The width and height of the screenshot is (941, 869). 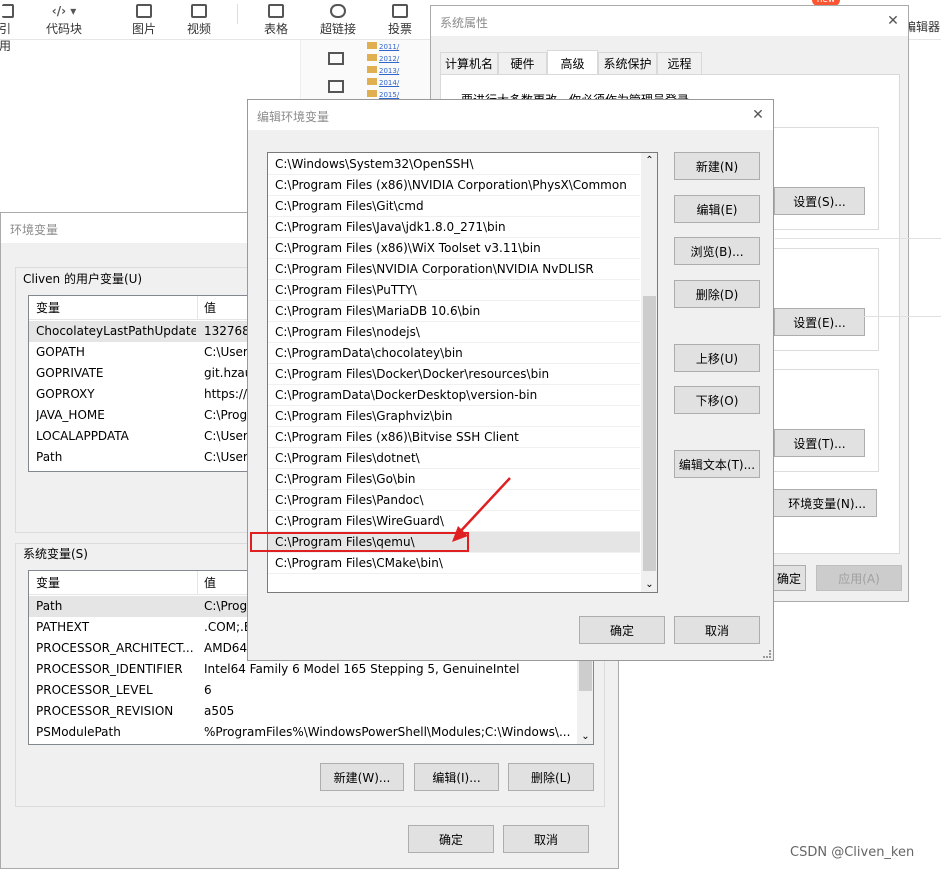 What do you see at coordinates (139, 373) in the screenshot?
I see `table-row: GOPRIVATE git.hzau` at bounding box center [139, 373].